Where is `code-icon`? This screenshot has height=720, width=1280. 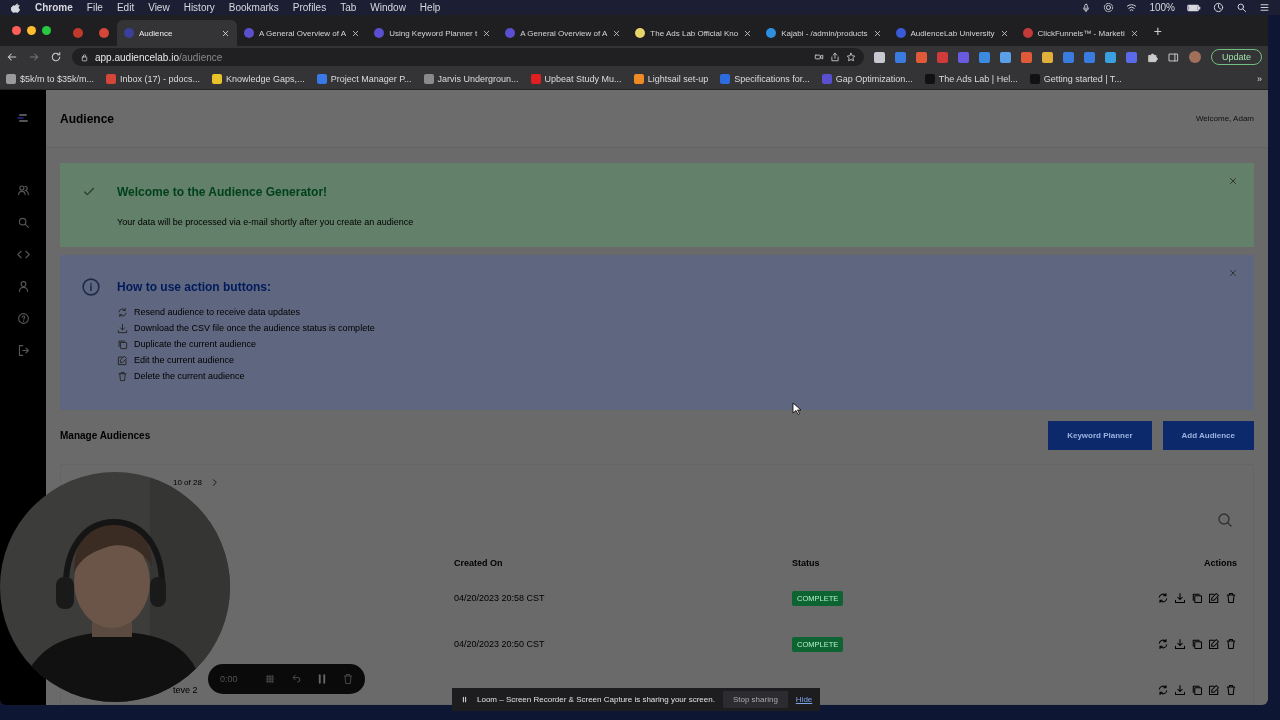 code-icon is located at coordinates (23, 254).